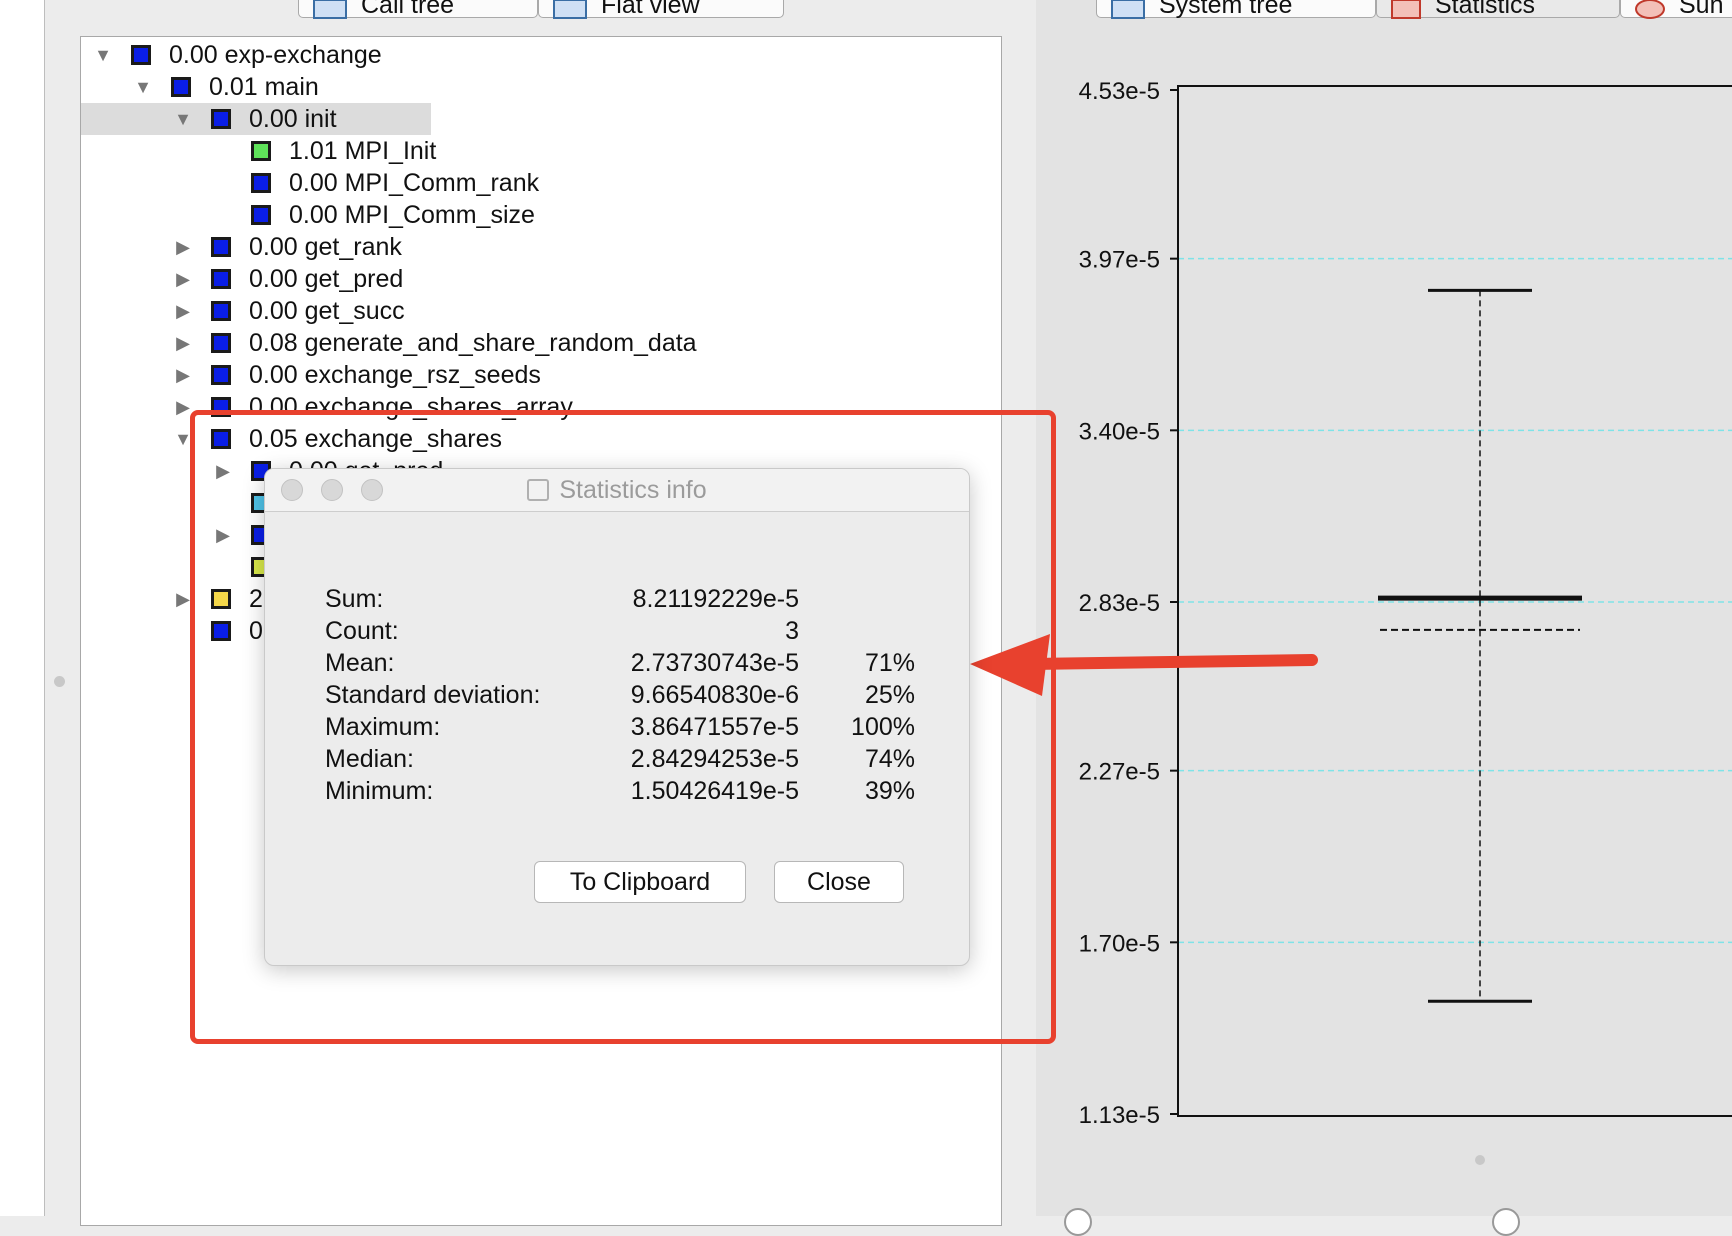 This screenshot has height=1236, width=1732. What do you see at coordinates (1119, 431) in the screenshot?
I see `y-tick-label: 3.40e-5` at bounding box center [1119, 431].